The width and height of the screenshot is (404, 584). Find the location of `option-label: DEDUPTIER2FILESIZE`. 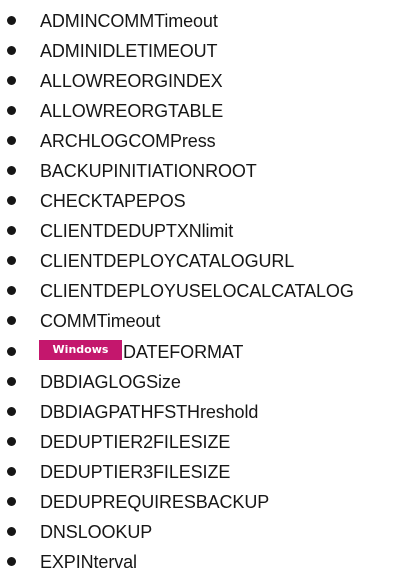

option-label: DEDUPTIER2FILESIZE is located at coordinates (135, 442).